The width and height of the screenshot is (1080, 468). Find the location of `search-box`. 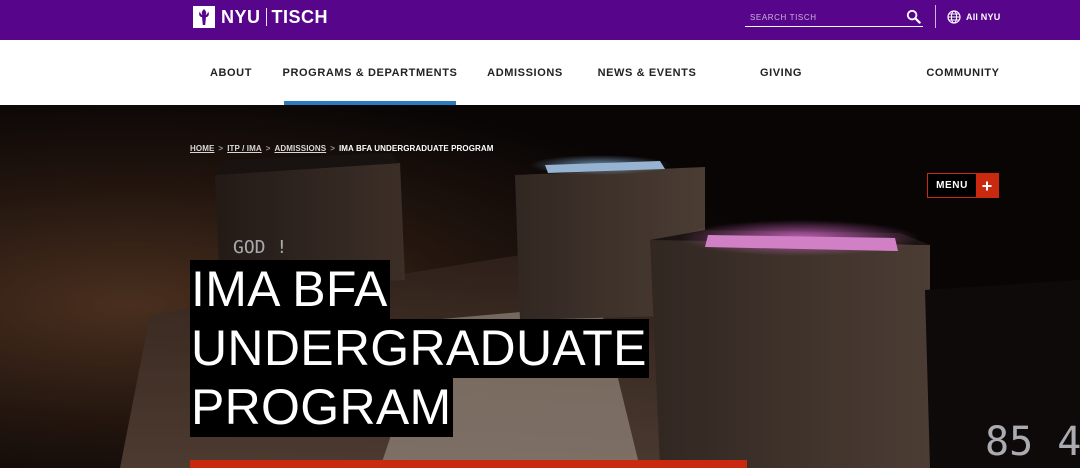

search-box is located at coordinates (834, 17).